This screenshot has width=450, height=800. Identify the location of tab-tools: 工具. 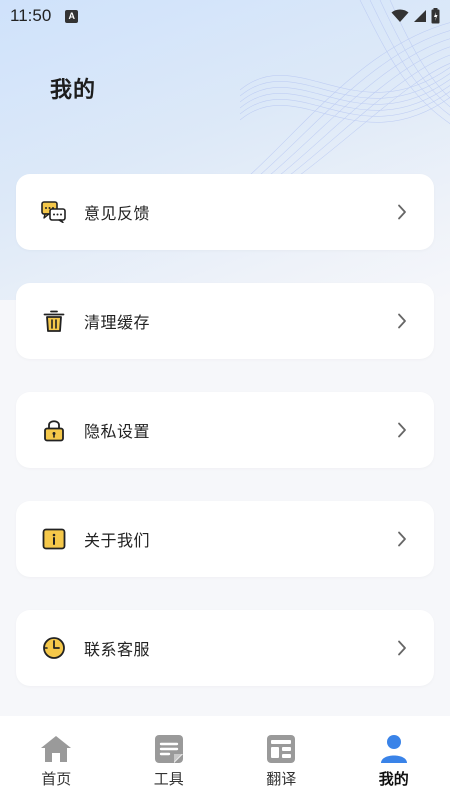
(169, 758).